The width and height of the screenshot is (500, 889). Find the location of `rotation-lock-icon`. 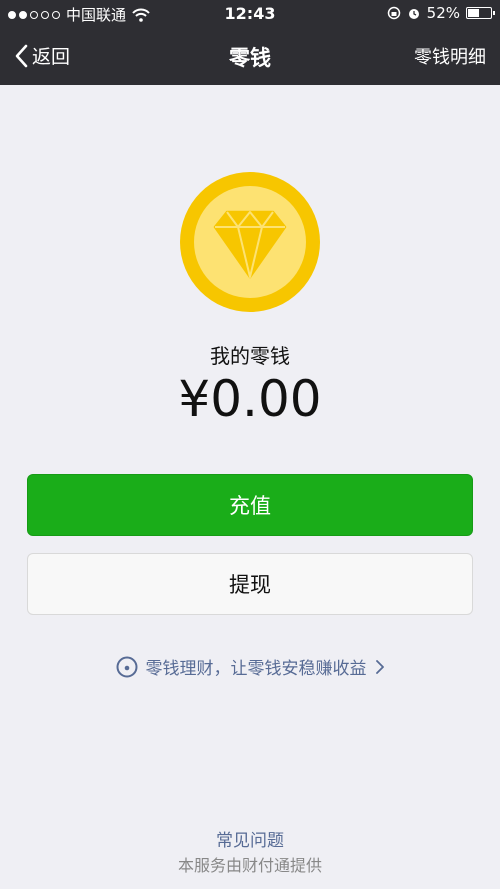

rotation-lock-icon is located at coordinates (393, 13).